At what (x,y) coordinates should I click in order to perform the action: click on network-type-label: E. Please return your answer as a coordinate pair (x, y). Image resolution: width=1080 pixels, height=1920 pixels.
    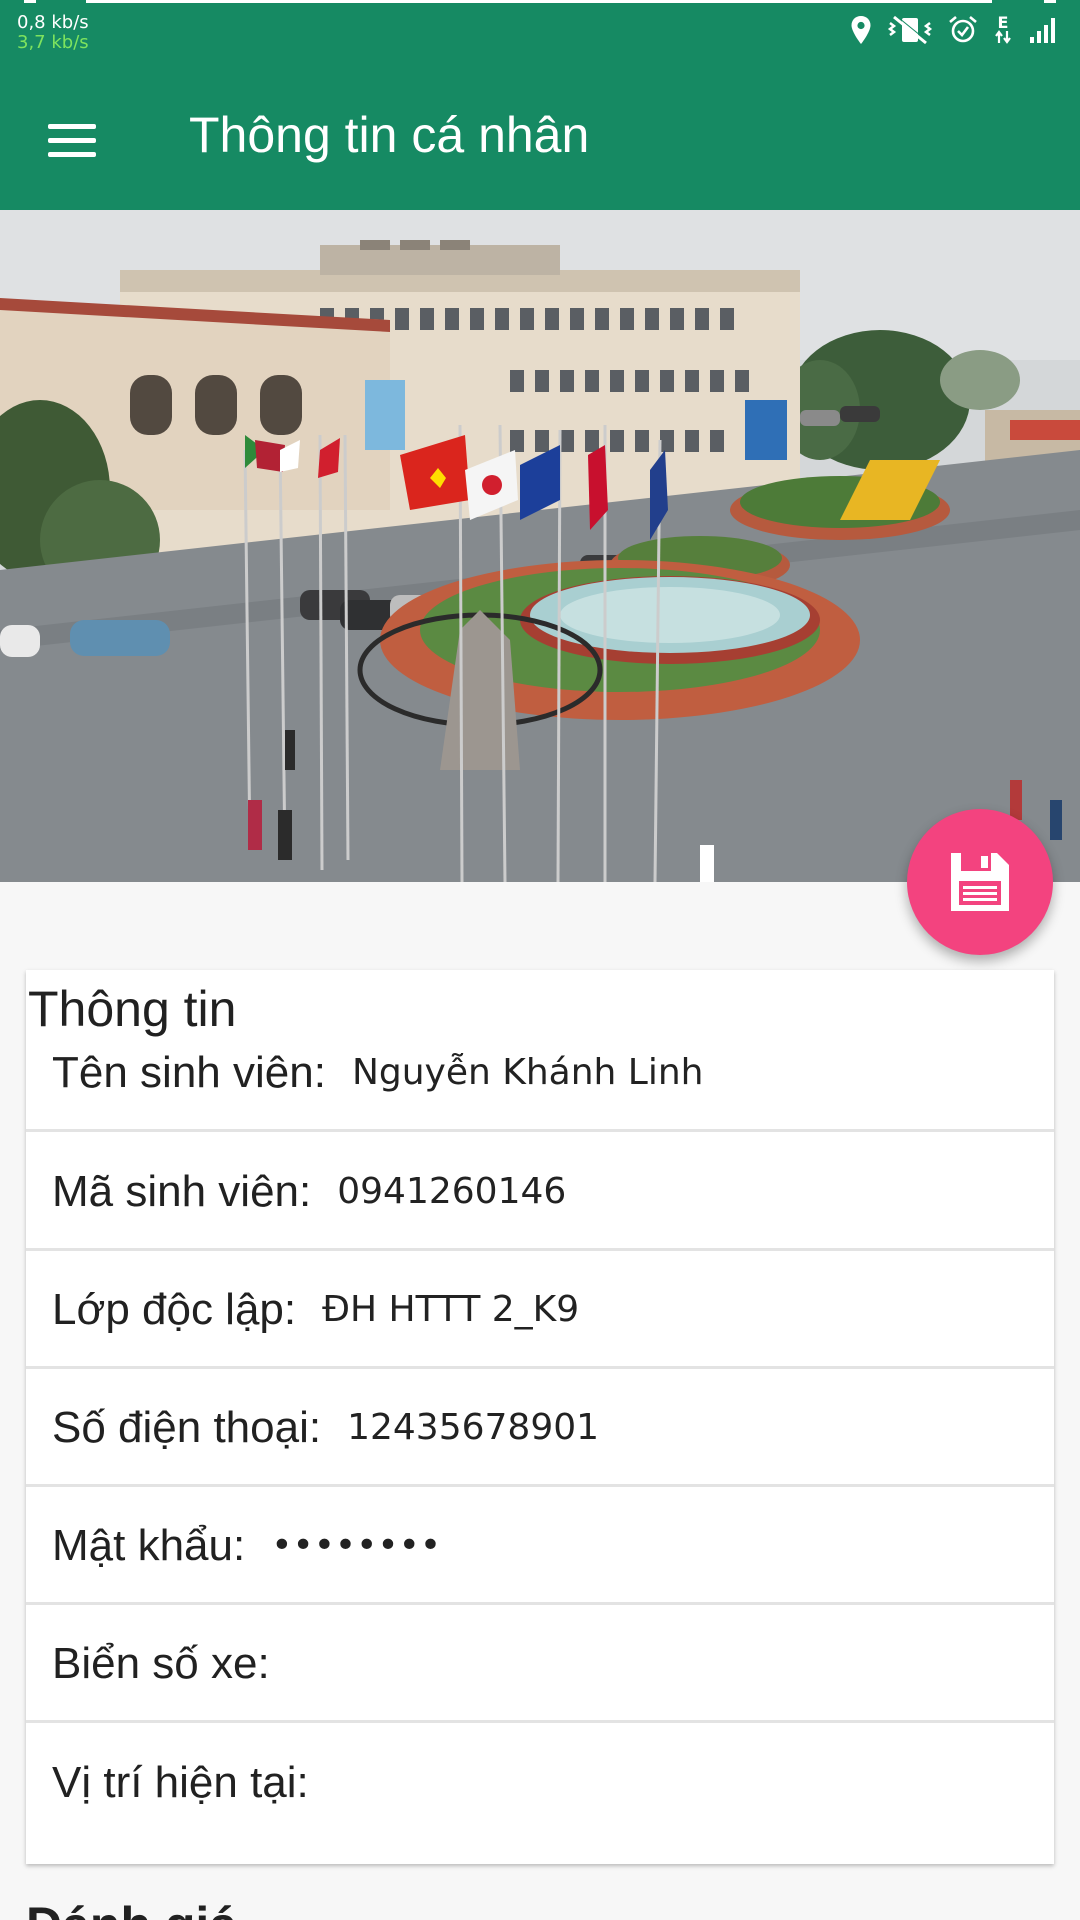
    Looking at the image, I should click on (1003, 22).